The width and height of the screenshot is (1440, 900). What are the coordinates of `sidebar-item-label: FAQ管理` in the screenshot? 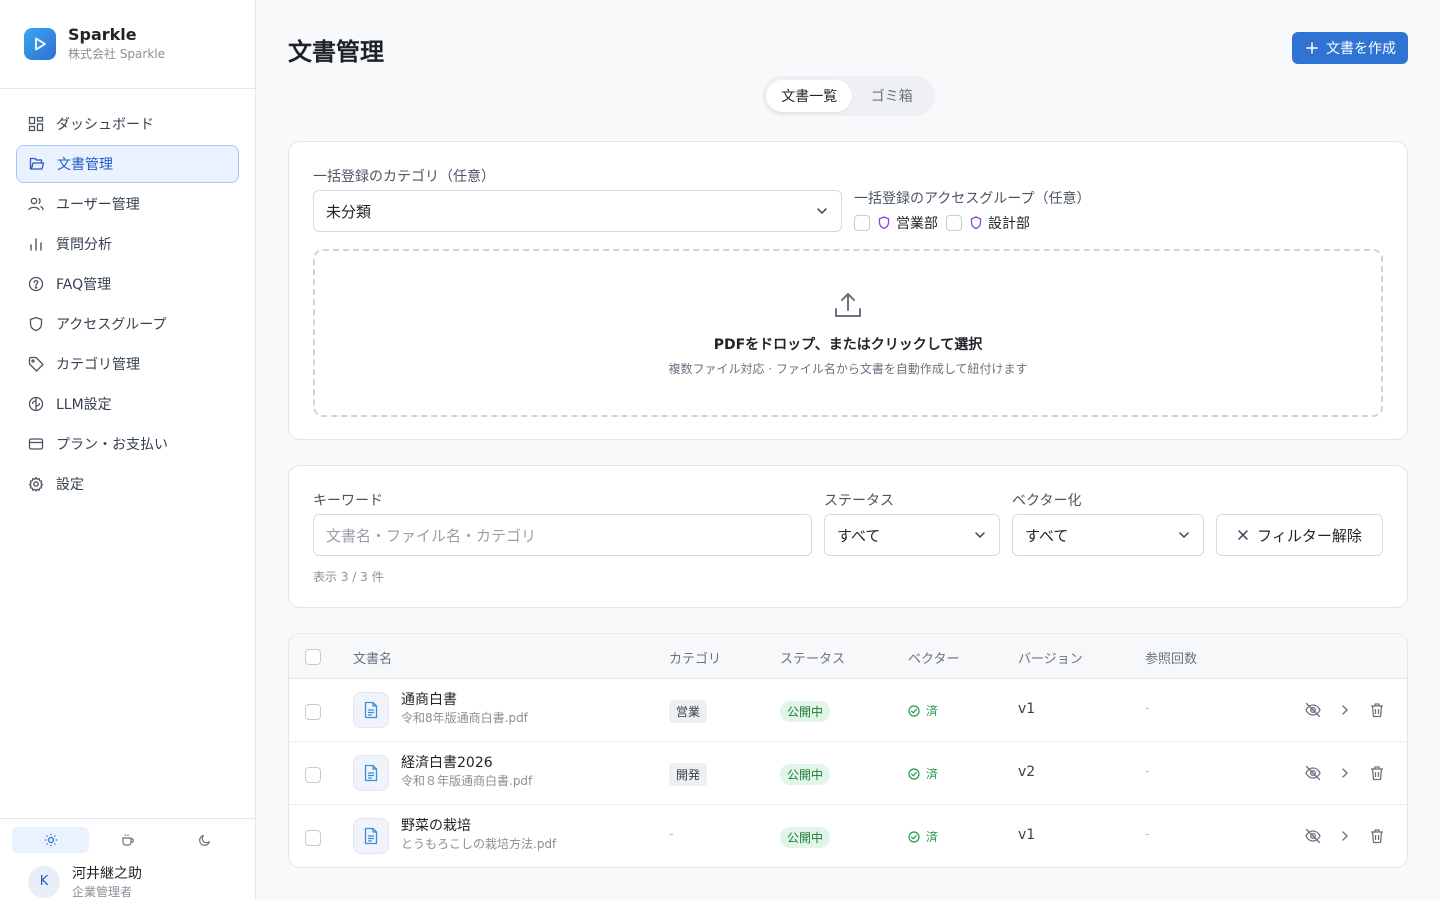 It's located at (84, 285).